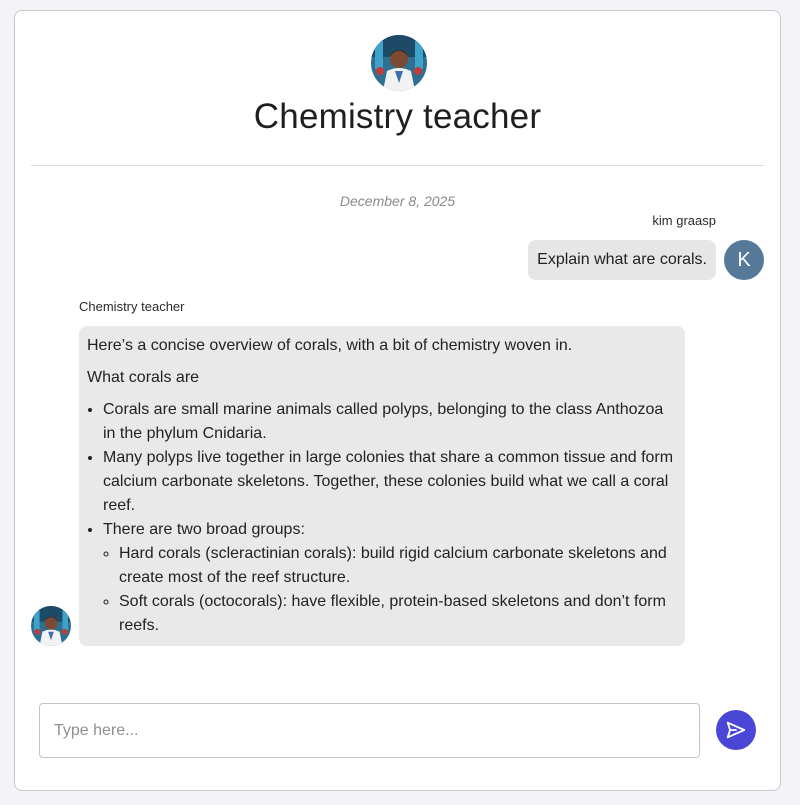 This screenshot has height=805, width=800. What do you see at coordinates (397, 165) in the screenshot?
I see `header-divider` at bounding box center [397, 165].